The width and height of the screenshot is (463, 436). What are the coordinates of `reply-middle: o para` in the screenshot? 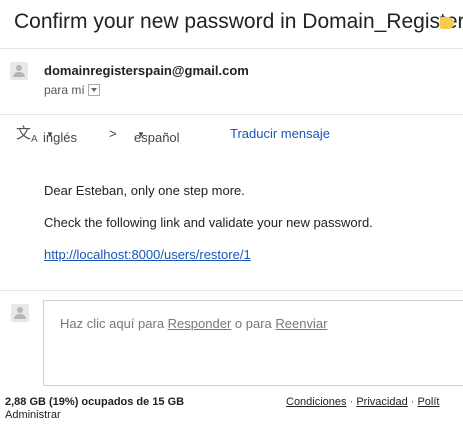 It's located at (253, 323).